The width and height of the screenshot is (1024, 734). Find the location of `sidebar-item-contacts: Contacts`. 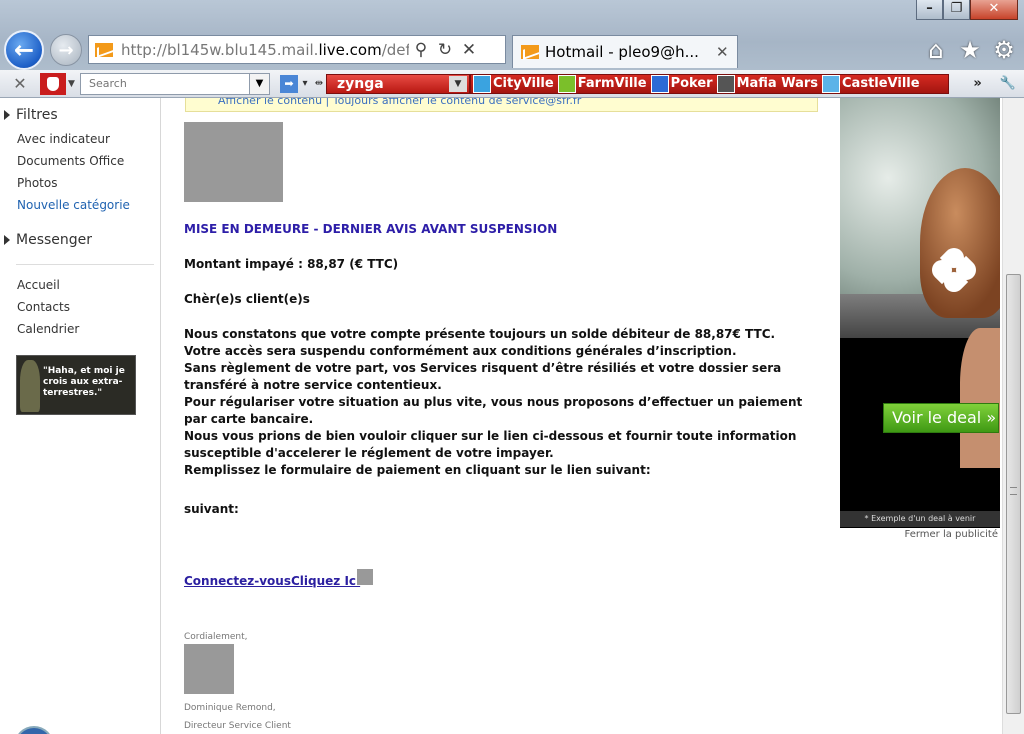

sidebar-item-contacts: Contacts is located at coordinates (43, 307).